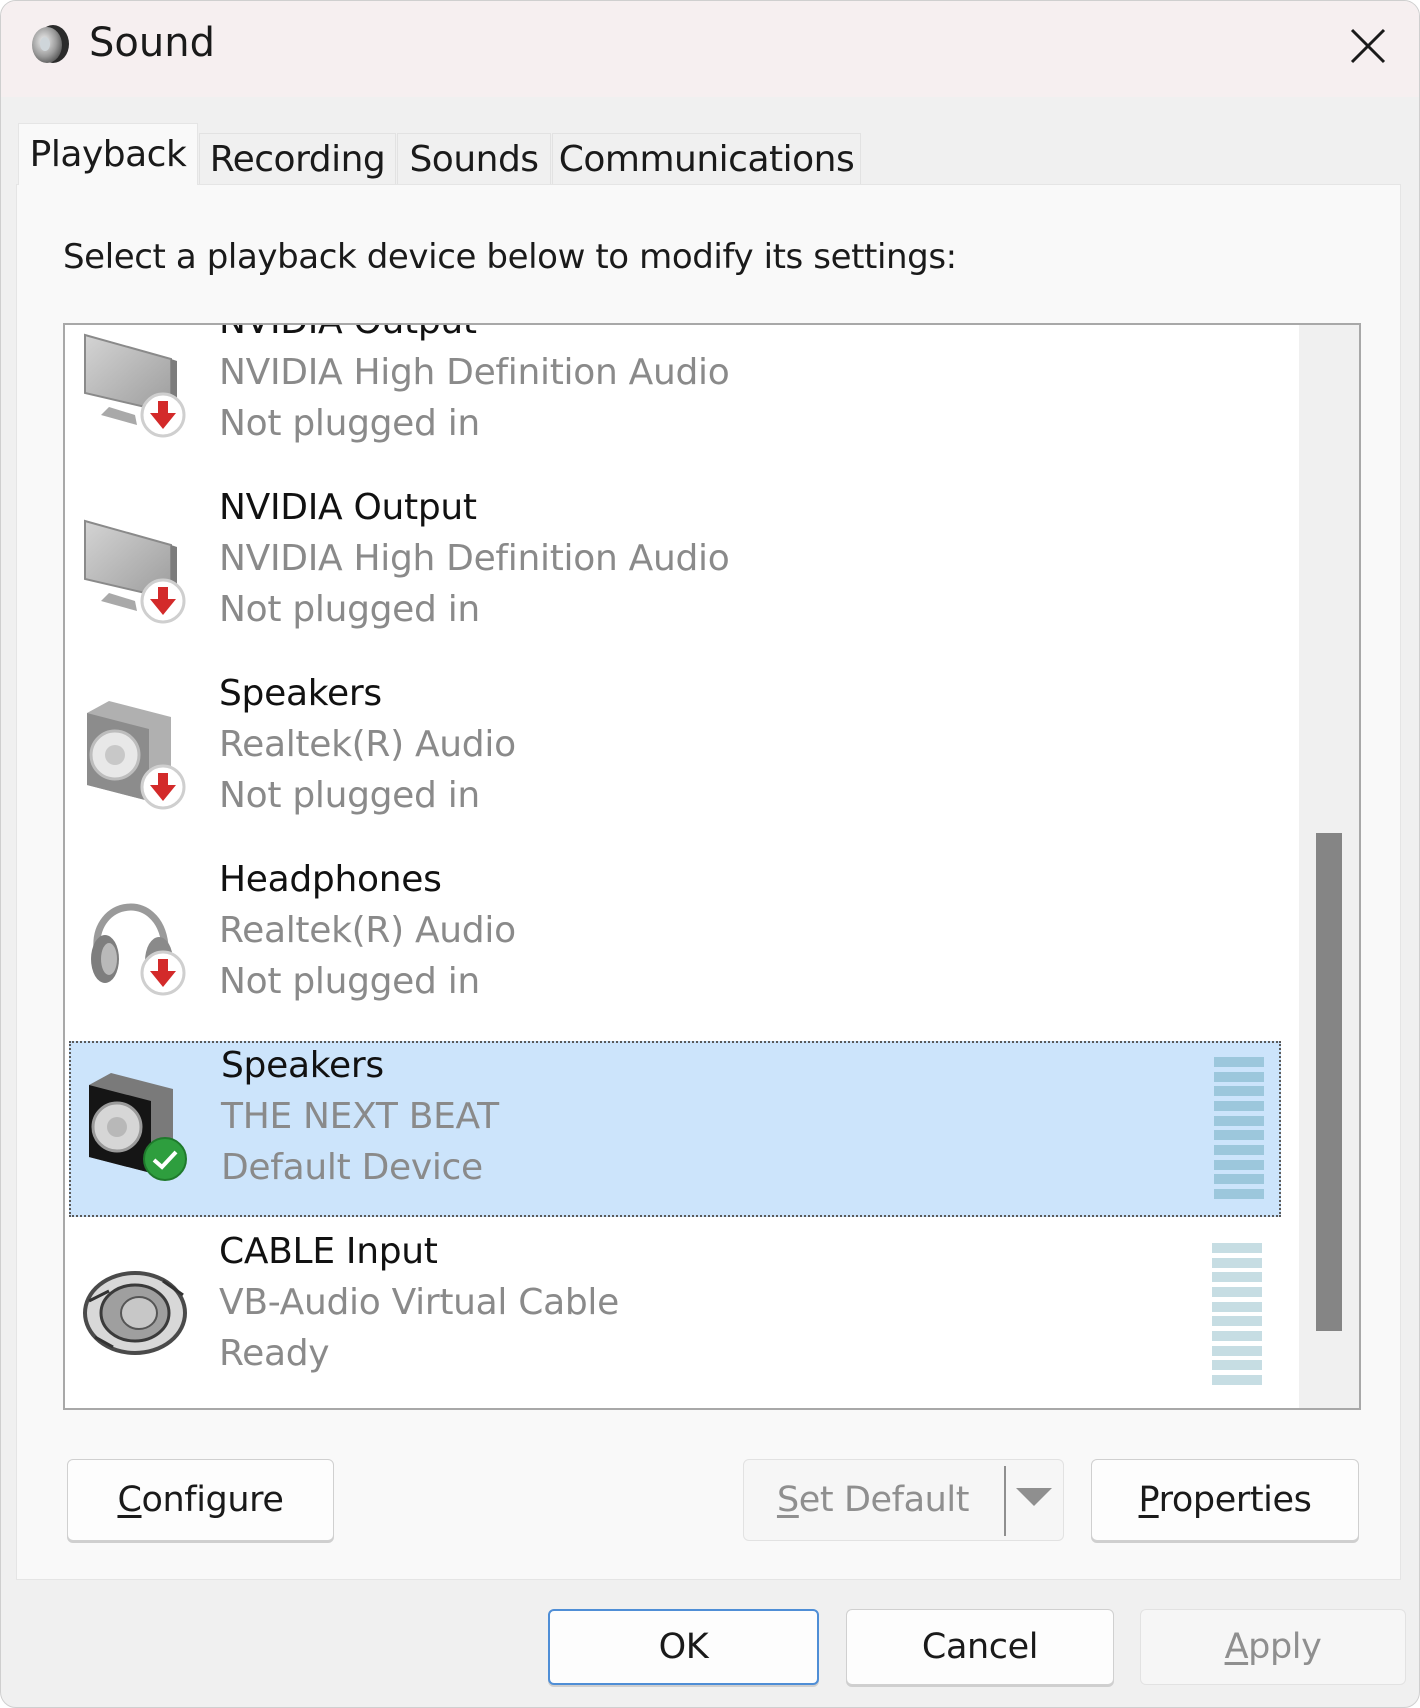 The width and height of the screenshot is (1420, 1708). I want to click on tab-label: Recording, so click(297, 159).